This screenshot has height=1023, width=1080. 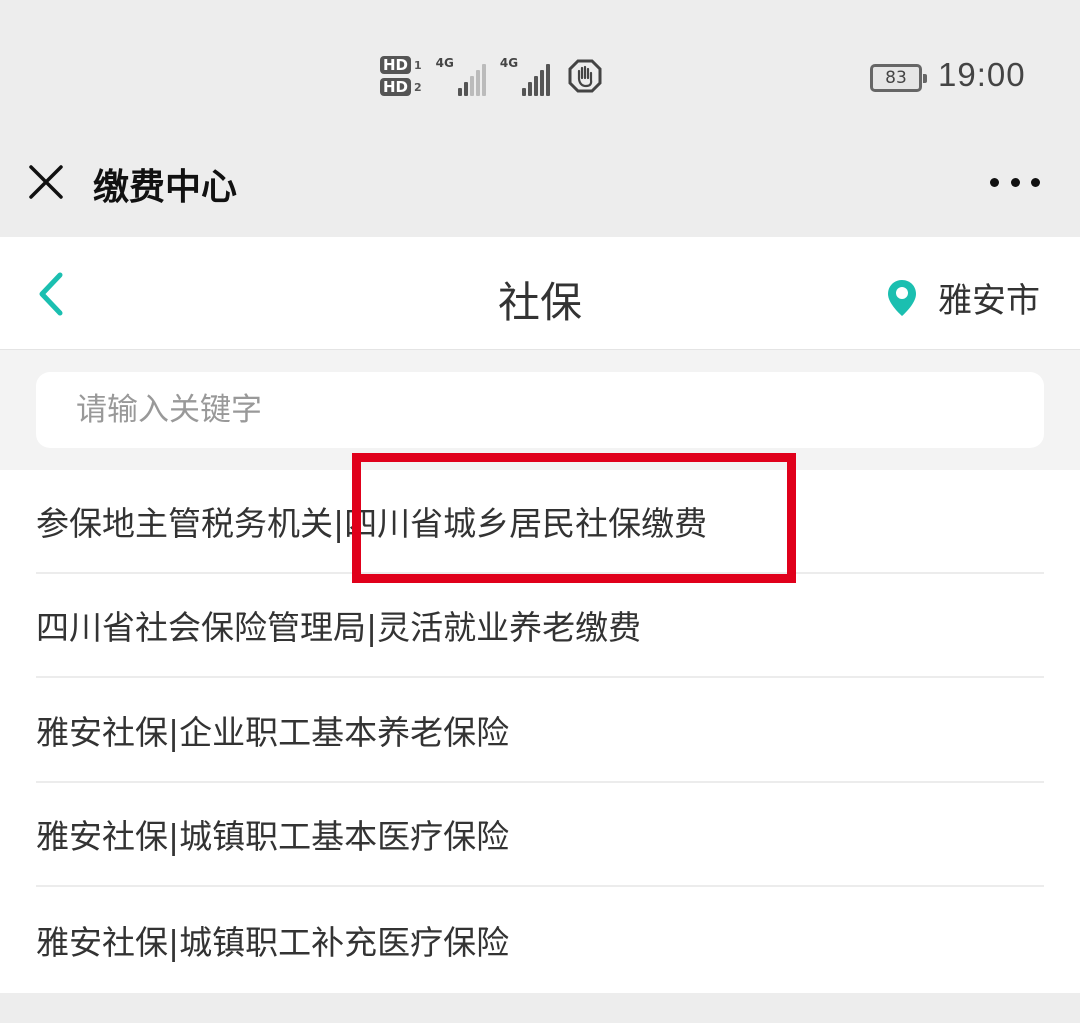 What do you see at coordinates (540, 1008) in the screenshot?
I see `bottom-spacer` at bounding box center [540, 1008].